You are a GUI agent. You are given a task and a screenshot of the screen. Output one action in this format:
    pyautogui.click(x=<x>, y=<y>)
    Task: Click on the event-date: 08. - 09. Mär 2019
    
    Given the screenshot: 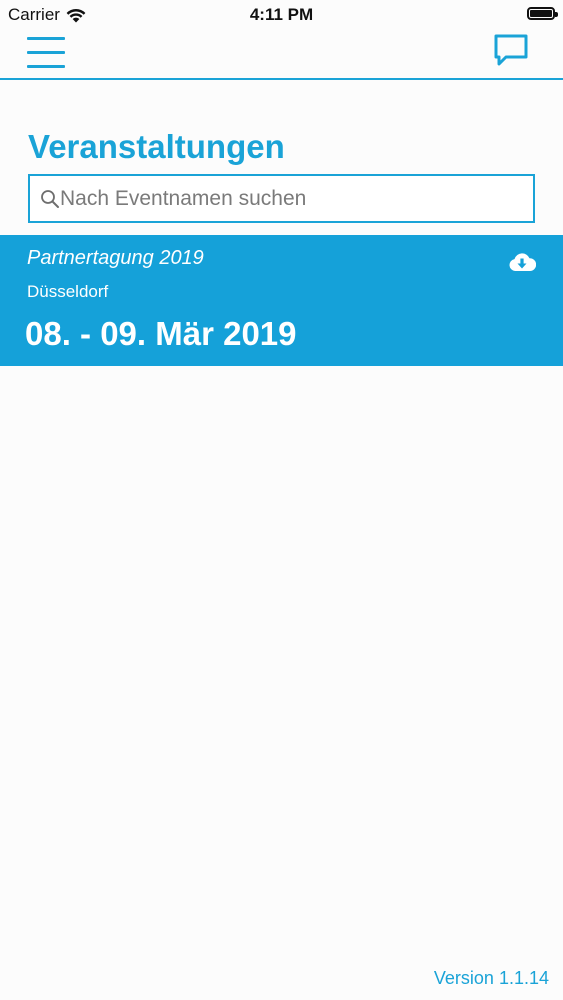 What is the action you would take?
    pyautogui.click(x=161, y=333)
    